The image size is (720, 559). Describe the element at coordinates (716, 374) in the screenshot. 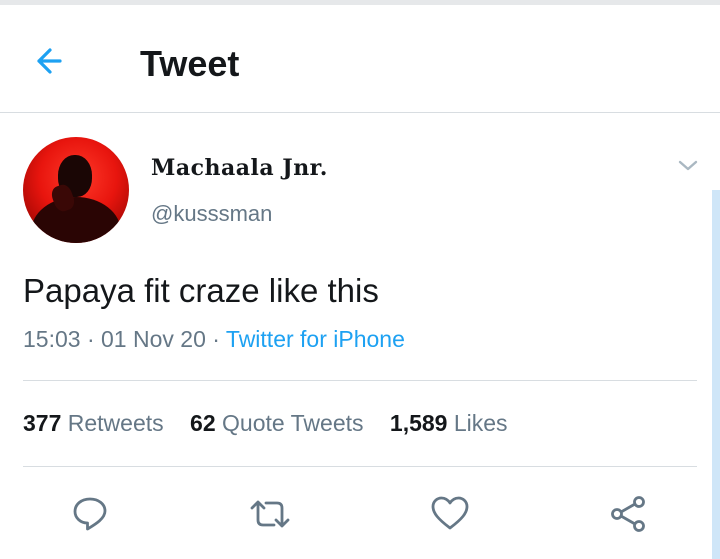

I see `scrollbar` at that location.